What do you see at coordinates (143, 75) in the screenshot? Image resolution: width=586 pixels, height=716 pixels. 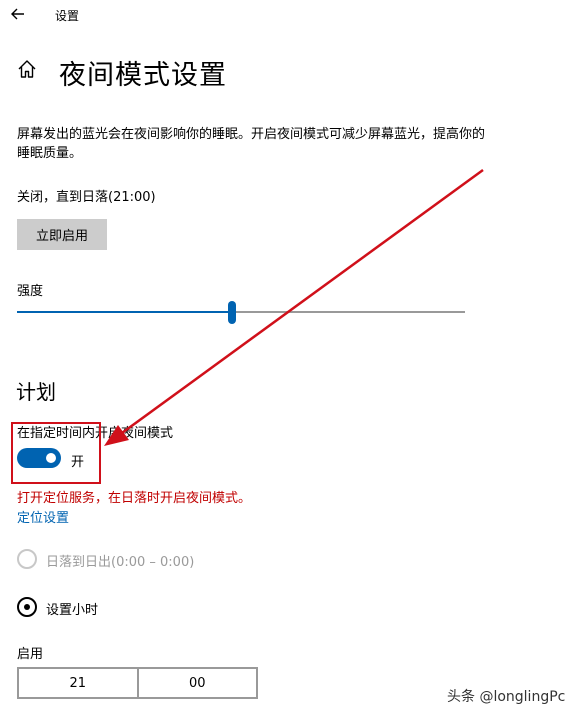 I see `page-title: 夜间模式设置` at bounding box center [143, 75].